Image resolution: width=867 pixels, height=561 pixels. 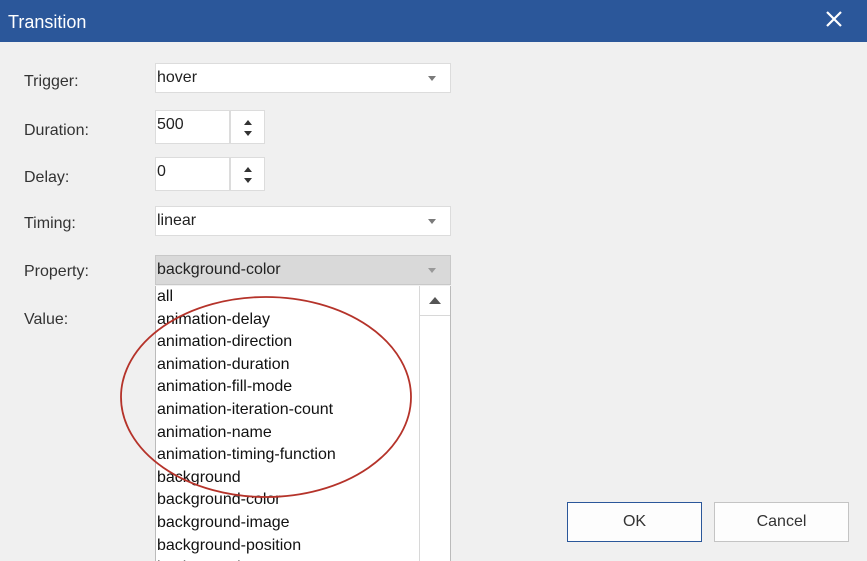 I want to click on list-item: animation-fill-mode, so click(x=288, y=387).